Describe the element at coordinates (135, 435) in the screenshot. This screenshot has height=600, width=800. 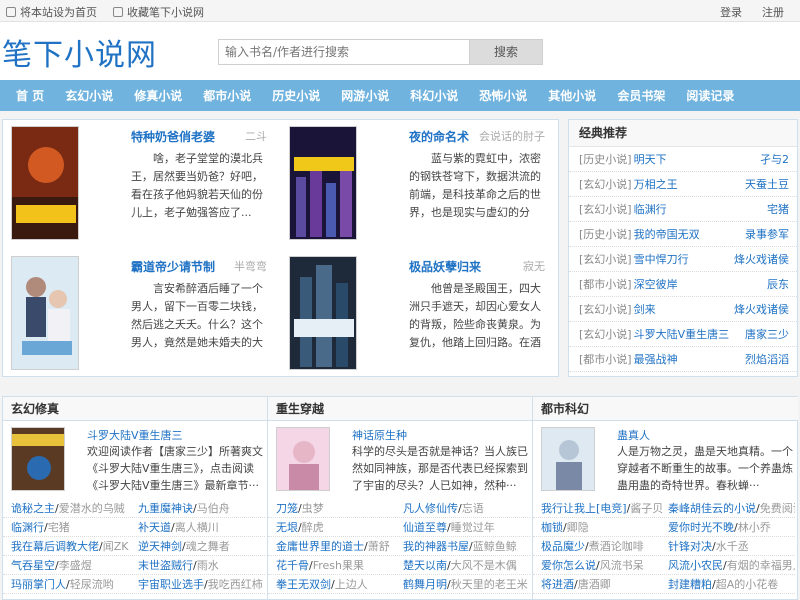
I see `book-title: 斗罗大陆V重生唐三` at that location.